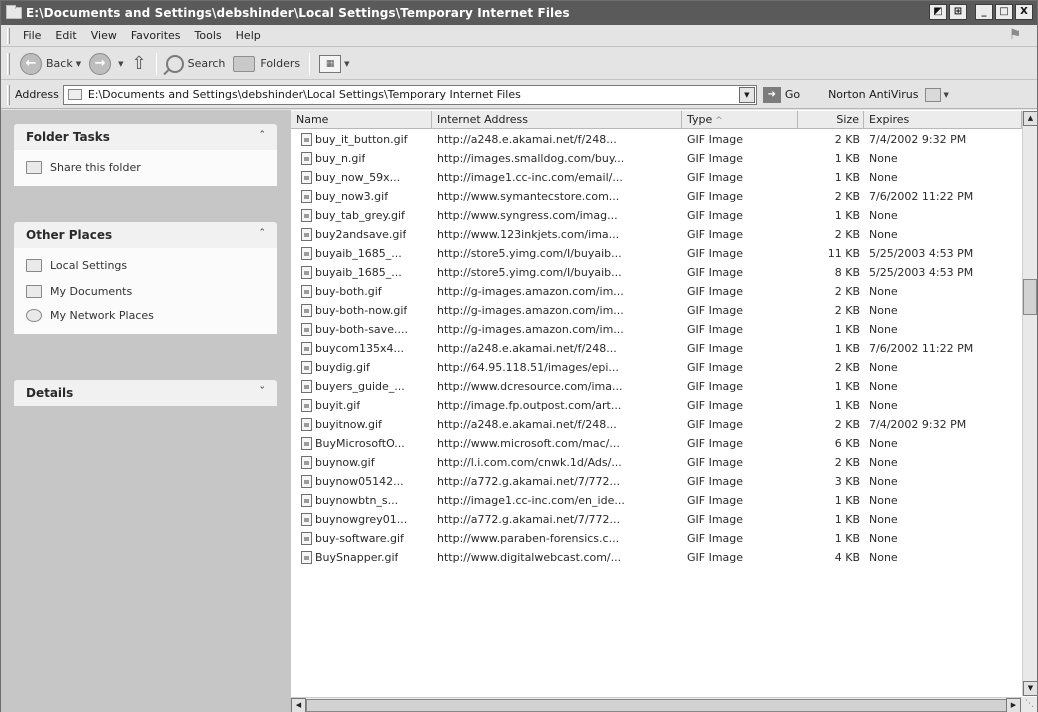 The width and height of the screenshot is (1038, 712). Describe the element at coordinates (196, 64) in the screenshot. I see `search-button: Search` at that location.